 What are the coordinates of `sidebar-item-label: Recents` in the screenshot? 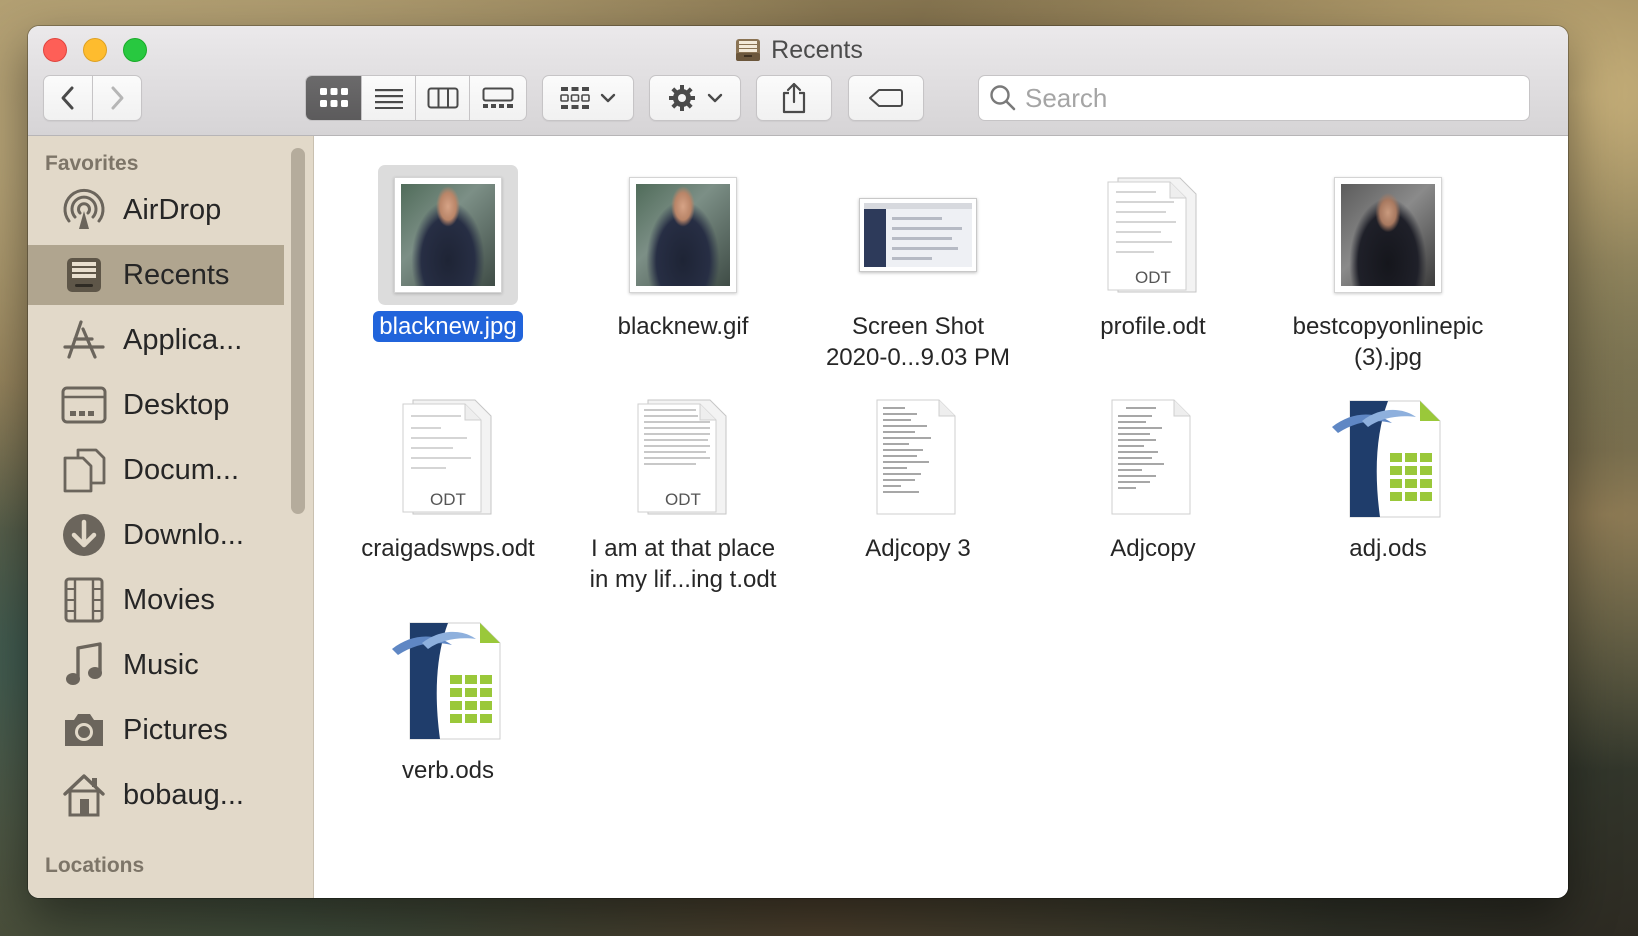 It's located at (176, 274).